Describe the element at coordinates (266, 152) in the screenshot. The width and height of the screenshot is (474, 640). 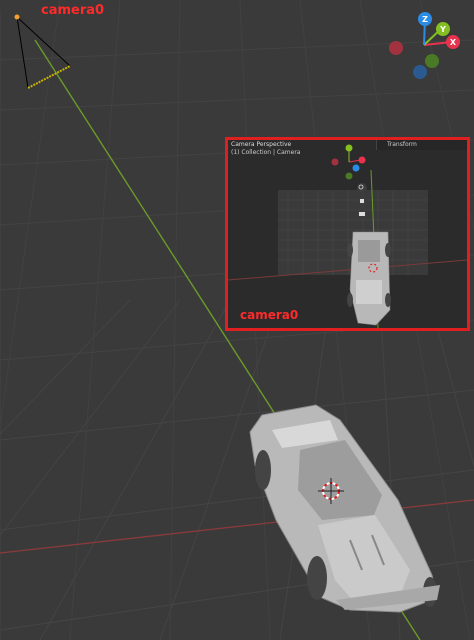
I see `preview-collection-info: (1) Collection | Camera` at that location.